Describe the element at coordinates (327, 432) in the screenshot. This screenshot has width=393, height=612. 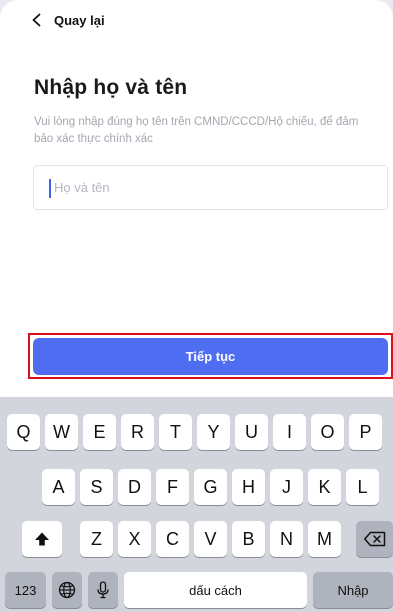
I see `key: O` at that location.